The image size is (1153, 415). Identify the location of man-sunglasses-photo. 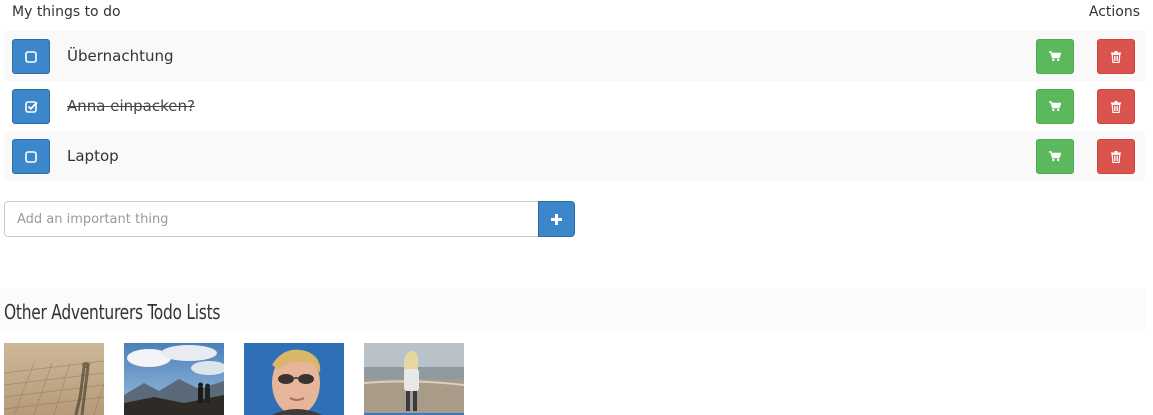
(294, 379).